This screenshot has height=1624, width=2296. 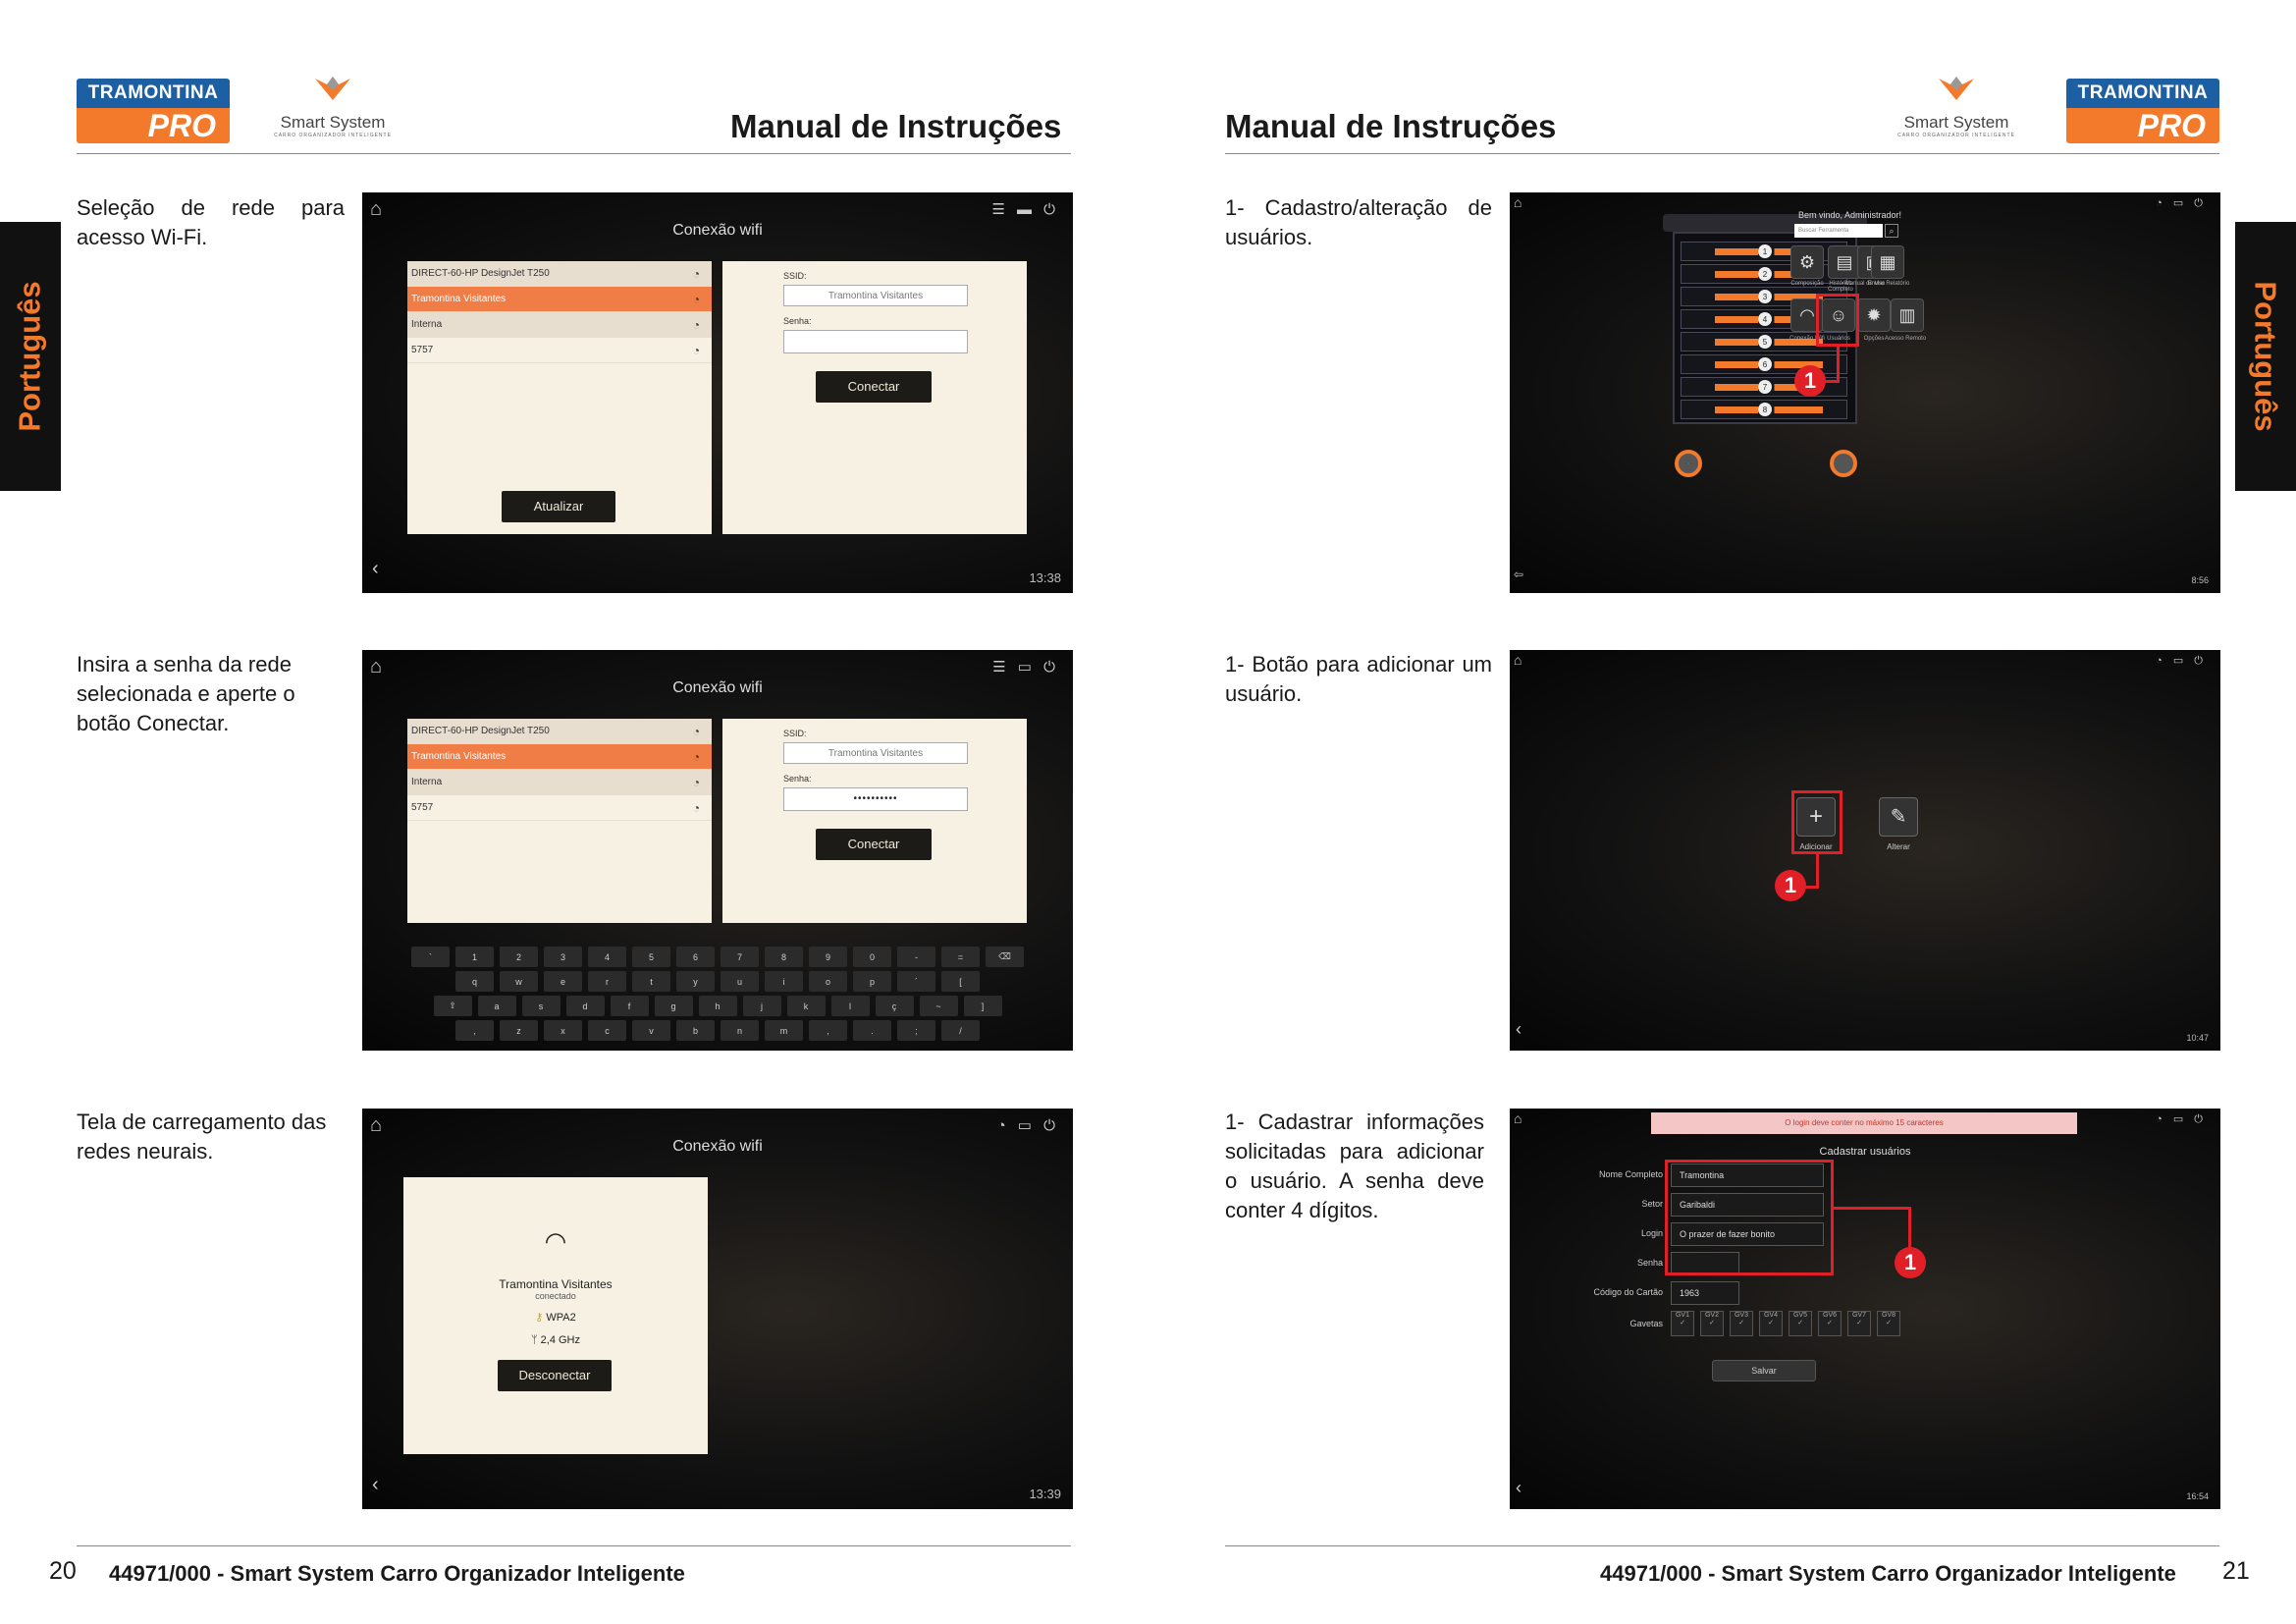 What do you see at coordinates (1898, 817) in the screenshot?
I see `edit-user-button: ✎` at bounding box center [1898, 817].